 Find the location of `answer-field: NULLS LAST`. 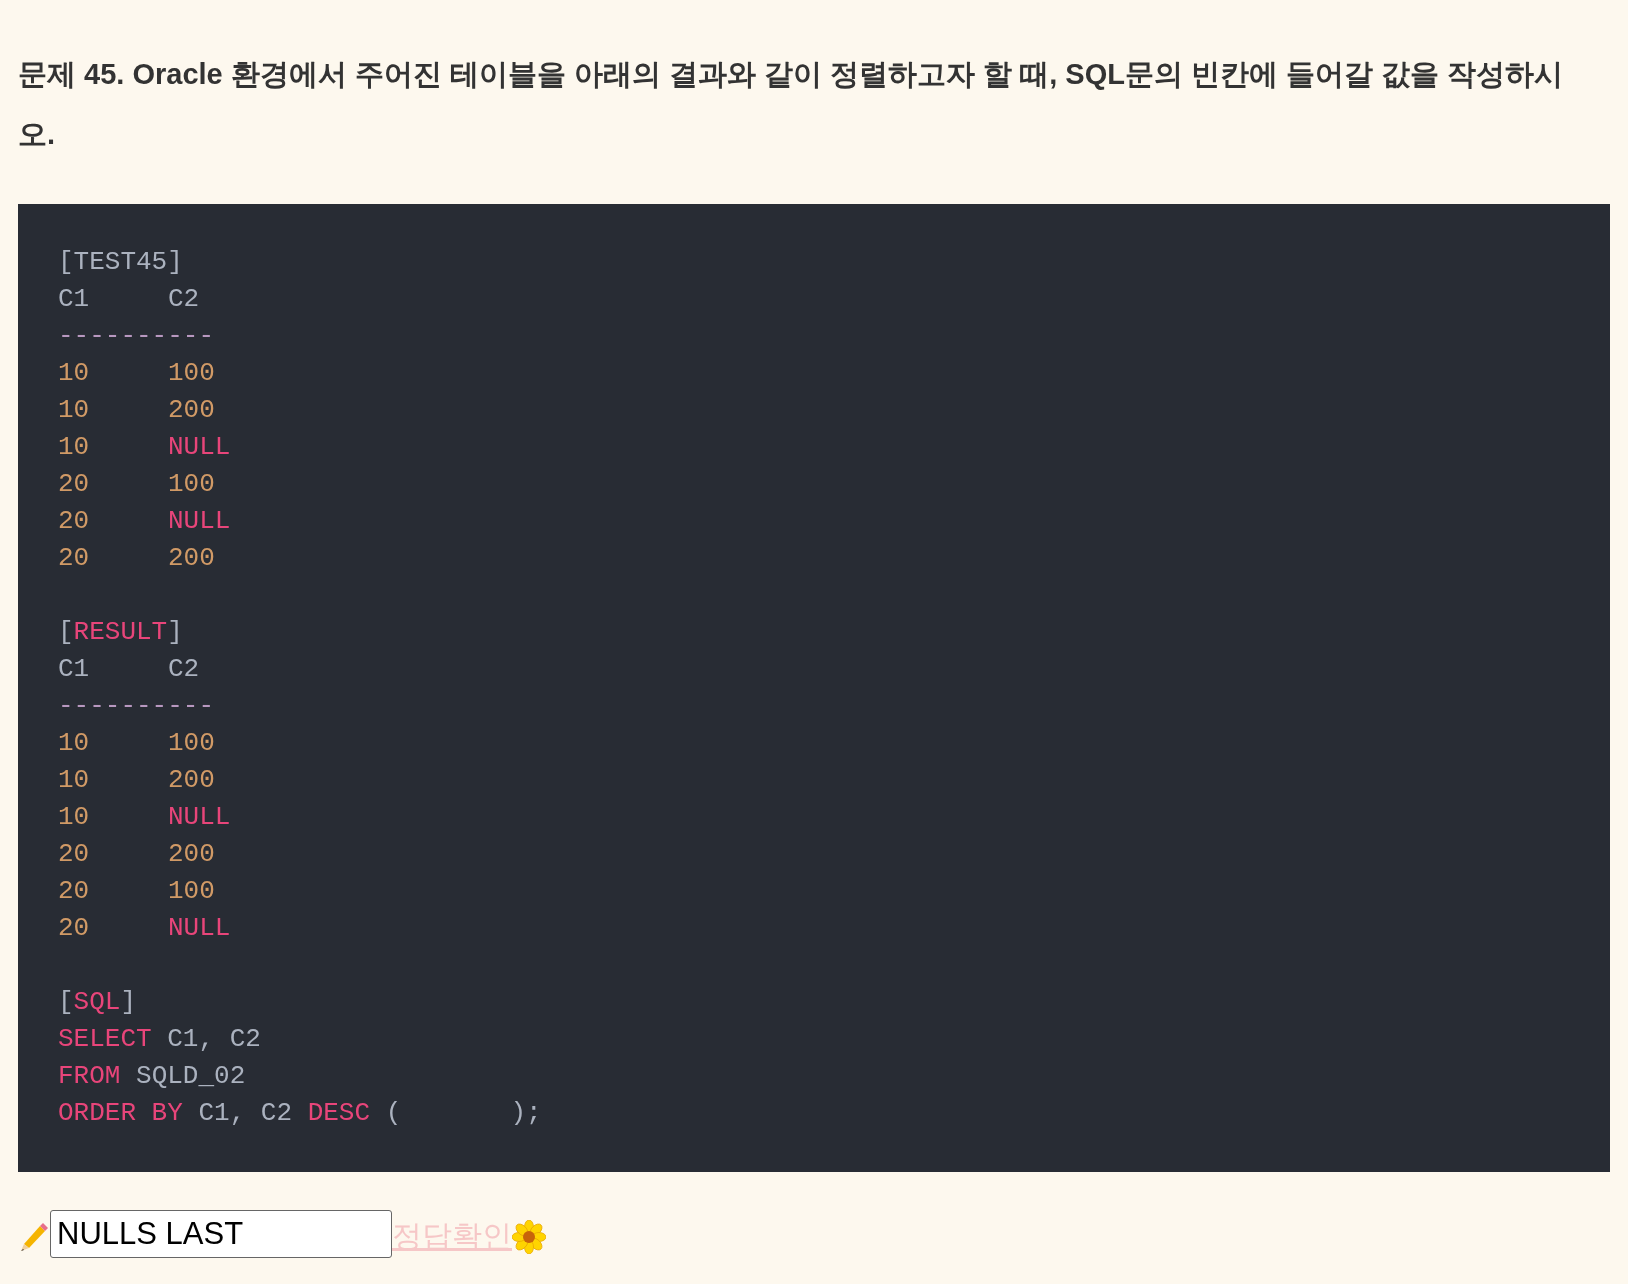

answer-field: NULLS LAST is located at coordinates (221, 1234).